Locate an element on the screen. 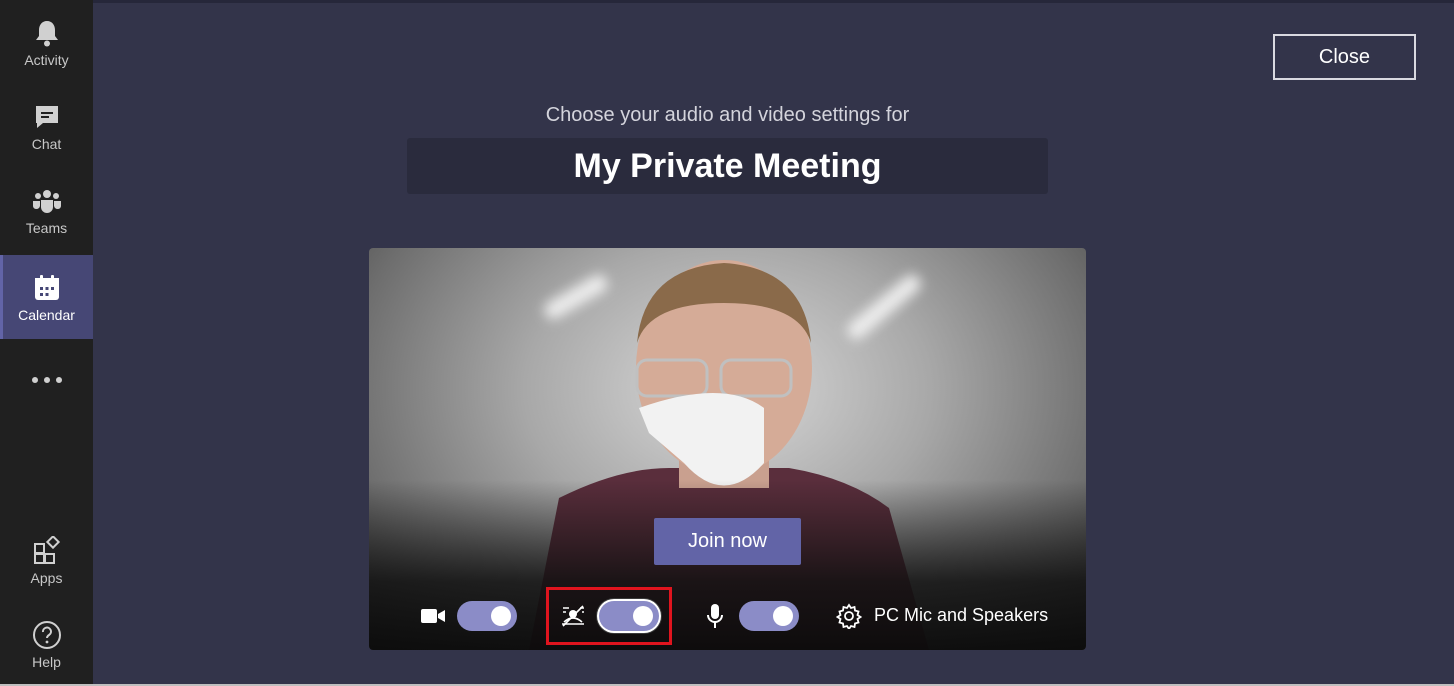 The image size is (1454, 686). rail-item-help: Help is located at coordinates (46, 644).